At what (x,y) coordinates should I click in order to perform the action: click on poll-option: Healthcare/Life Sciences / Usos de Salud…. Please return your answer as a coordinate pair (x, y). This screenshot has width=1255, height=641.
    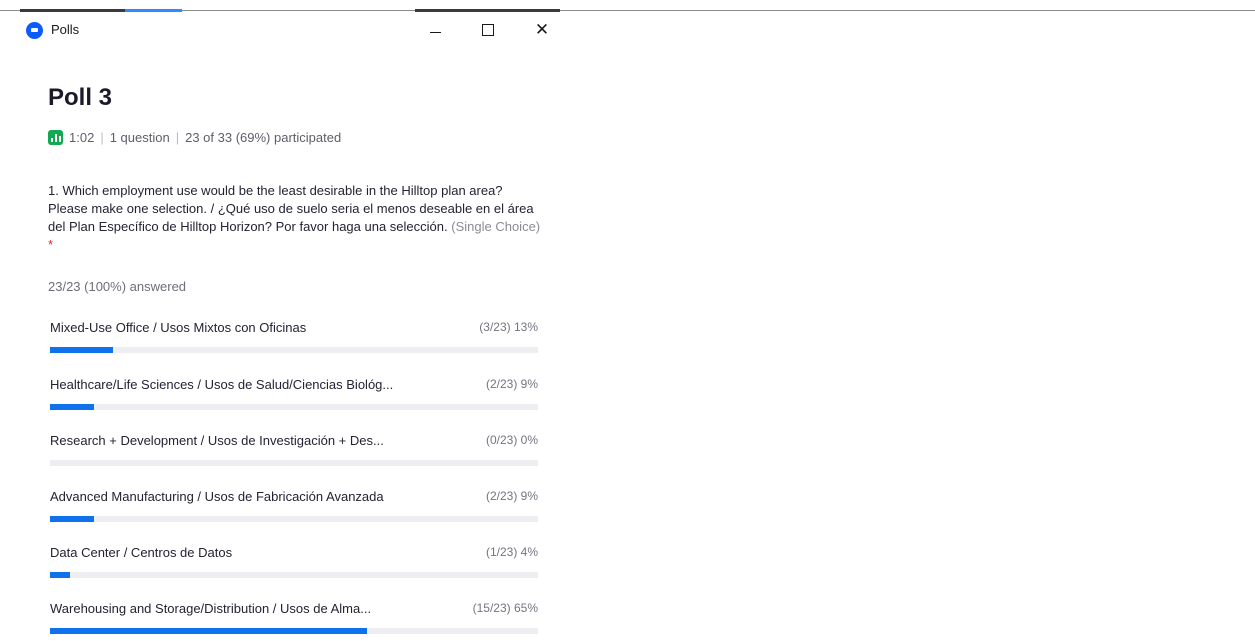
    Looking at the image, I should click on (294, 397).